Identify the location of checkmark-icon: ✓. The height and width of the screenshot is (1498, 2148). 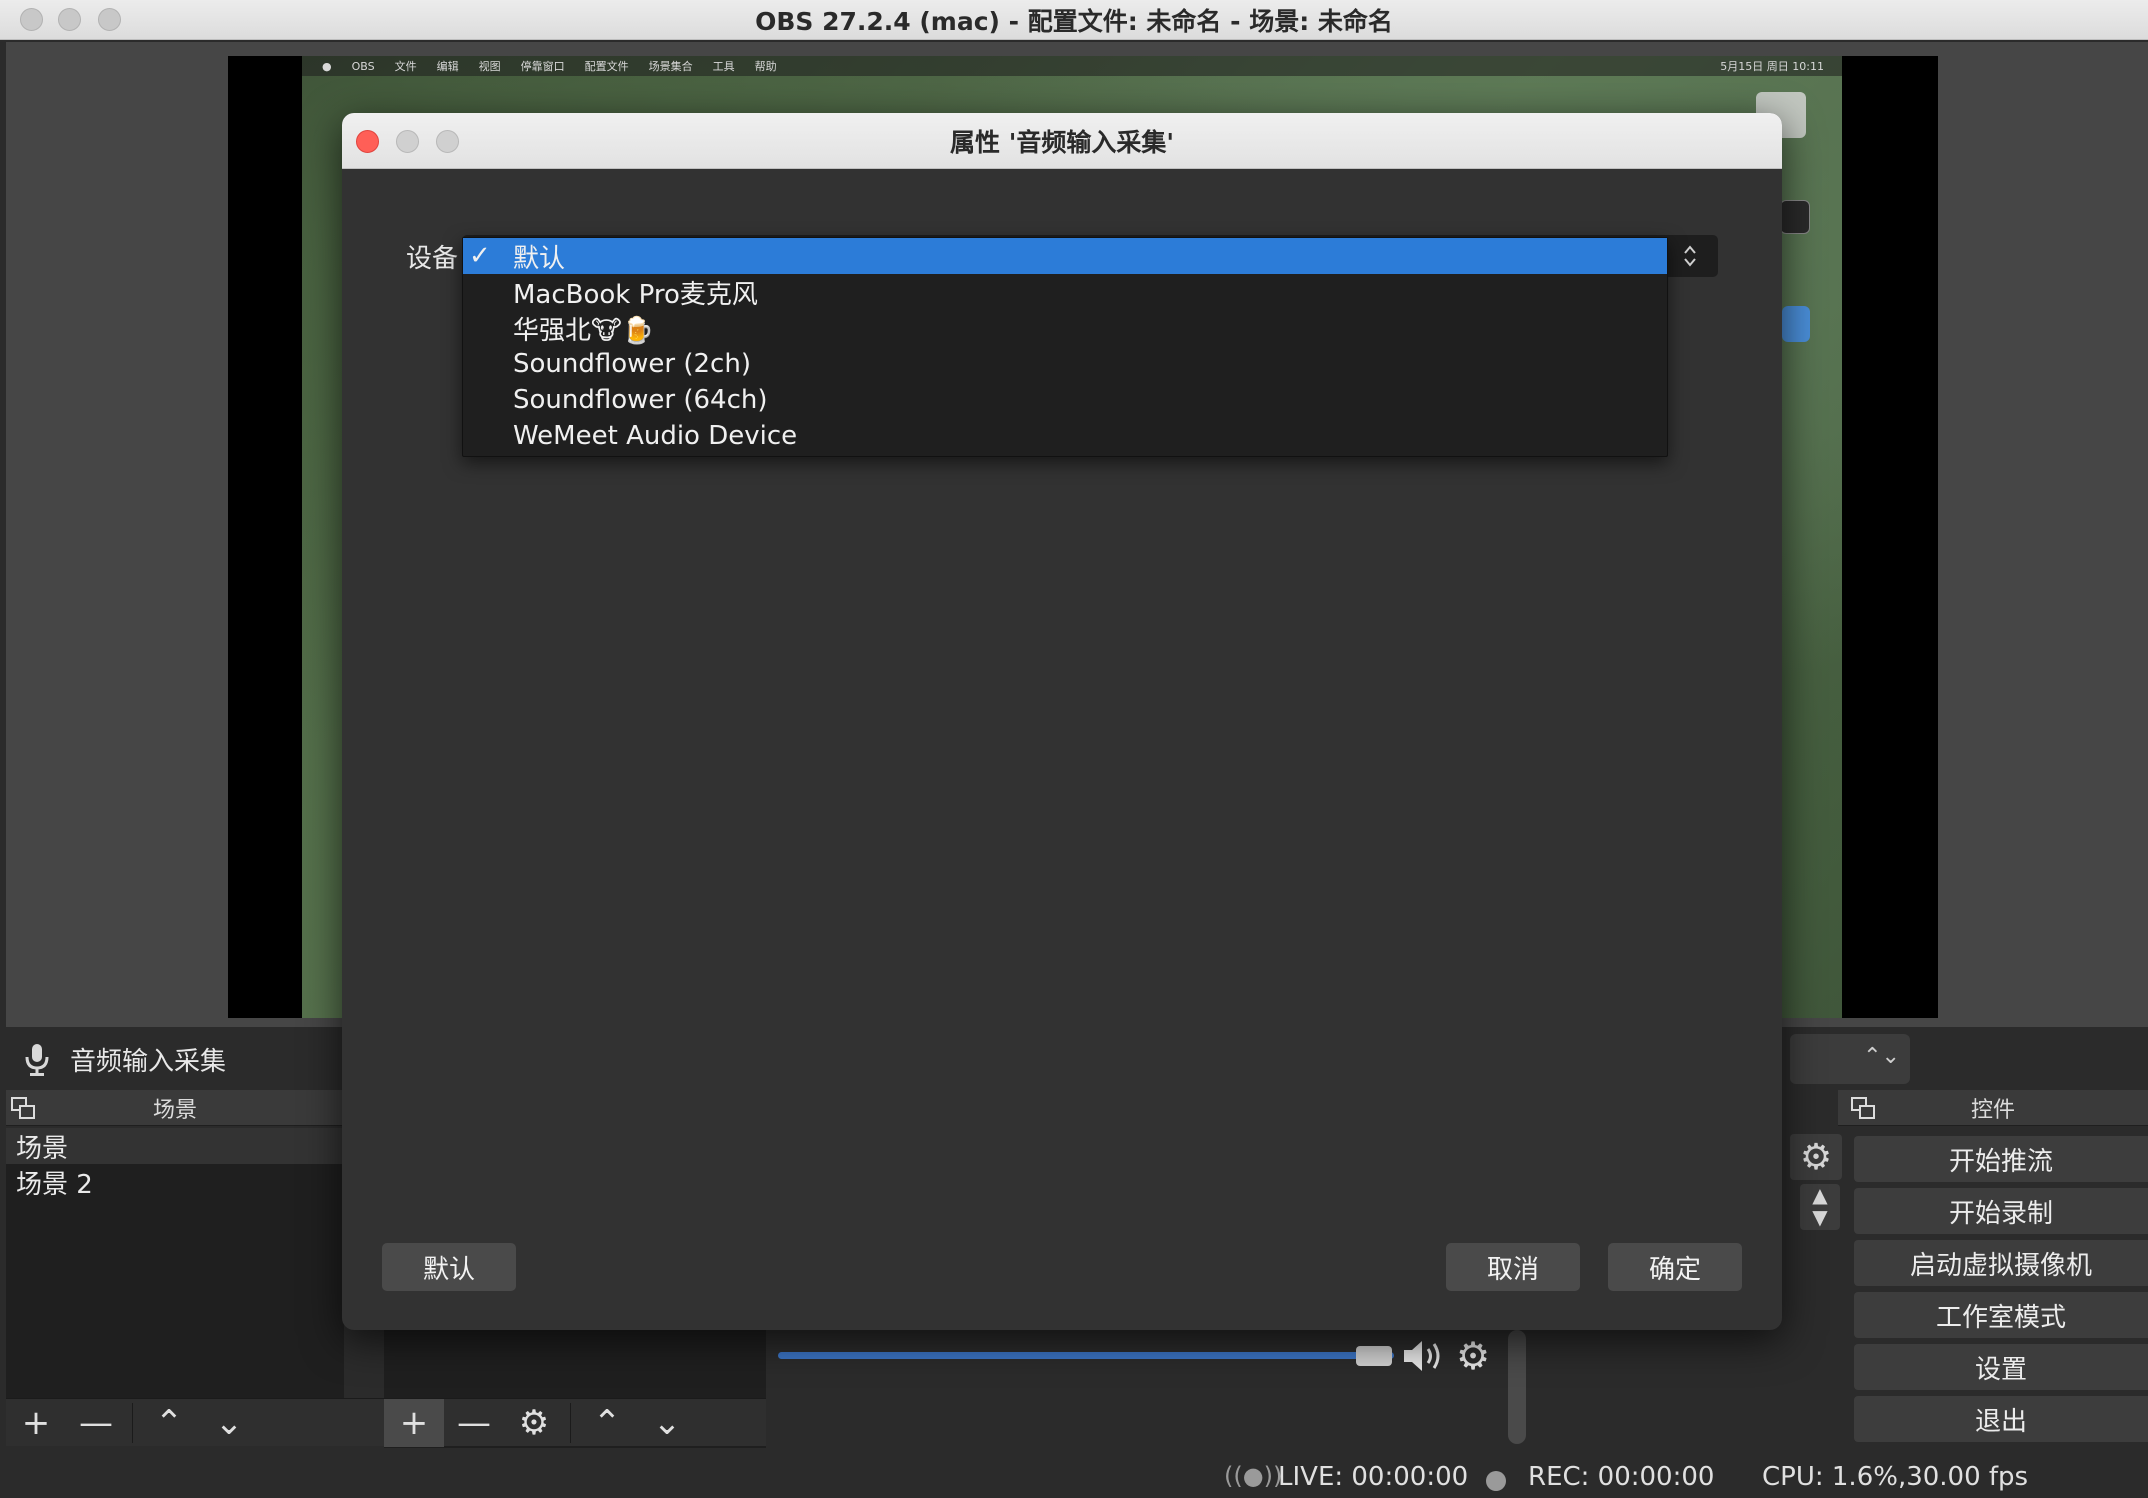
(480, 256).